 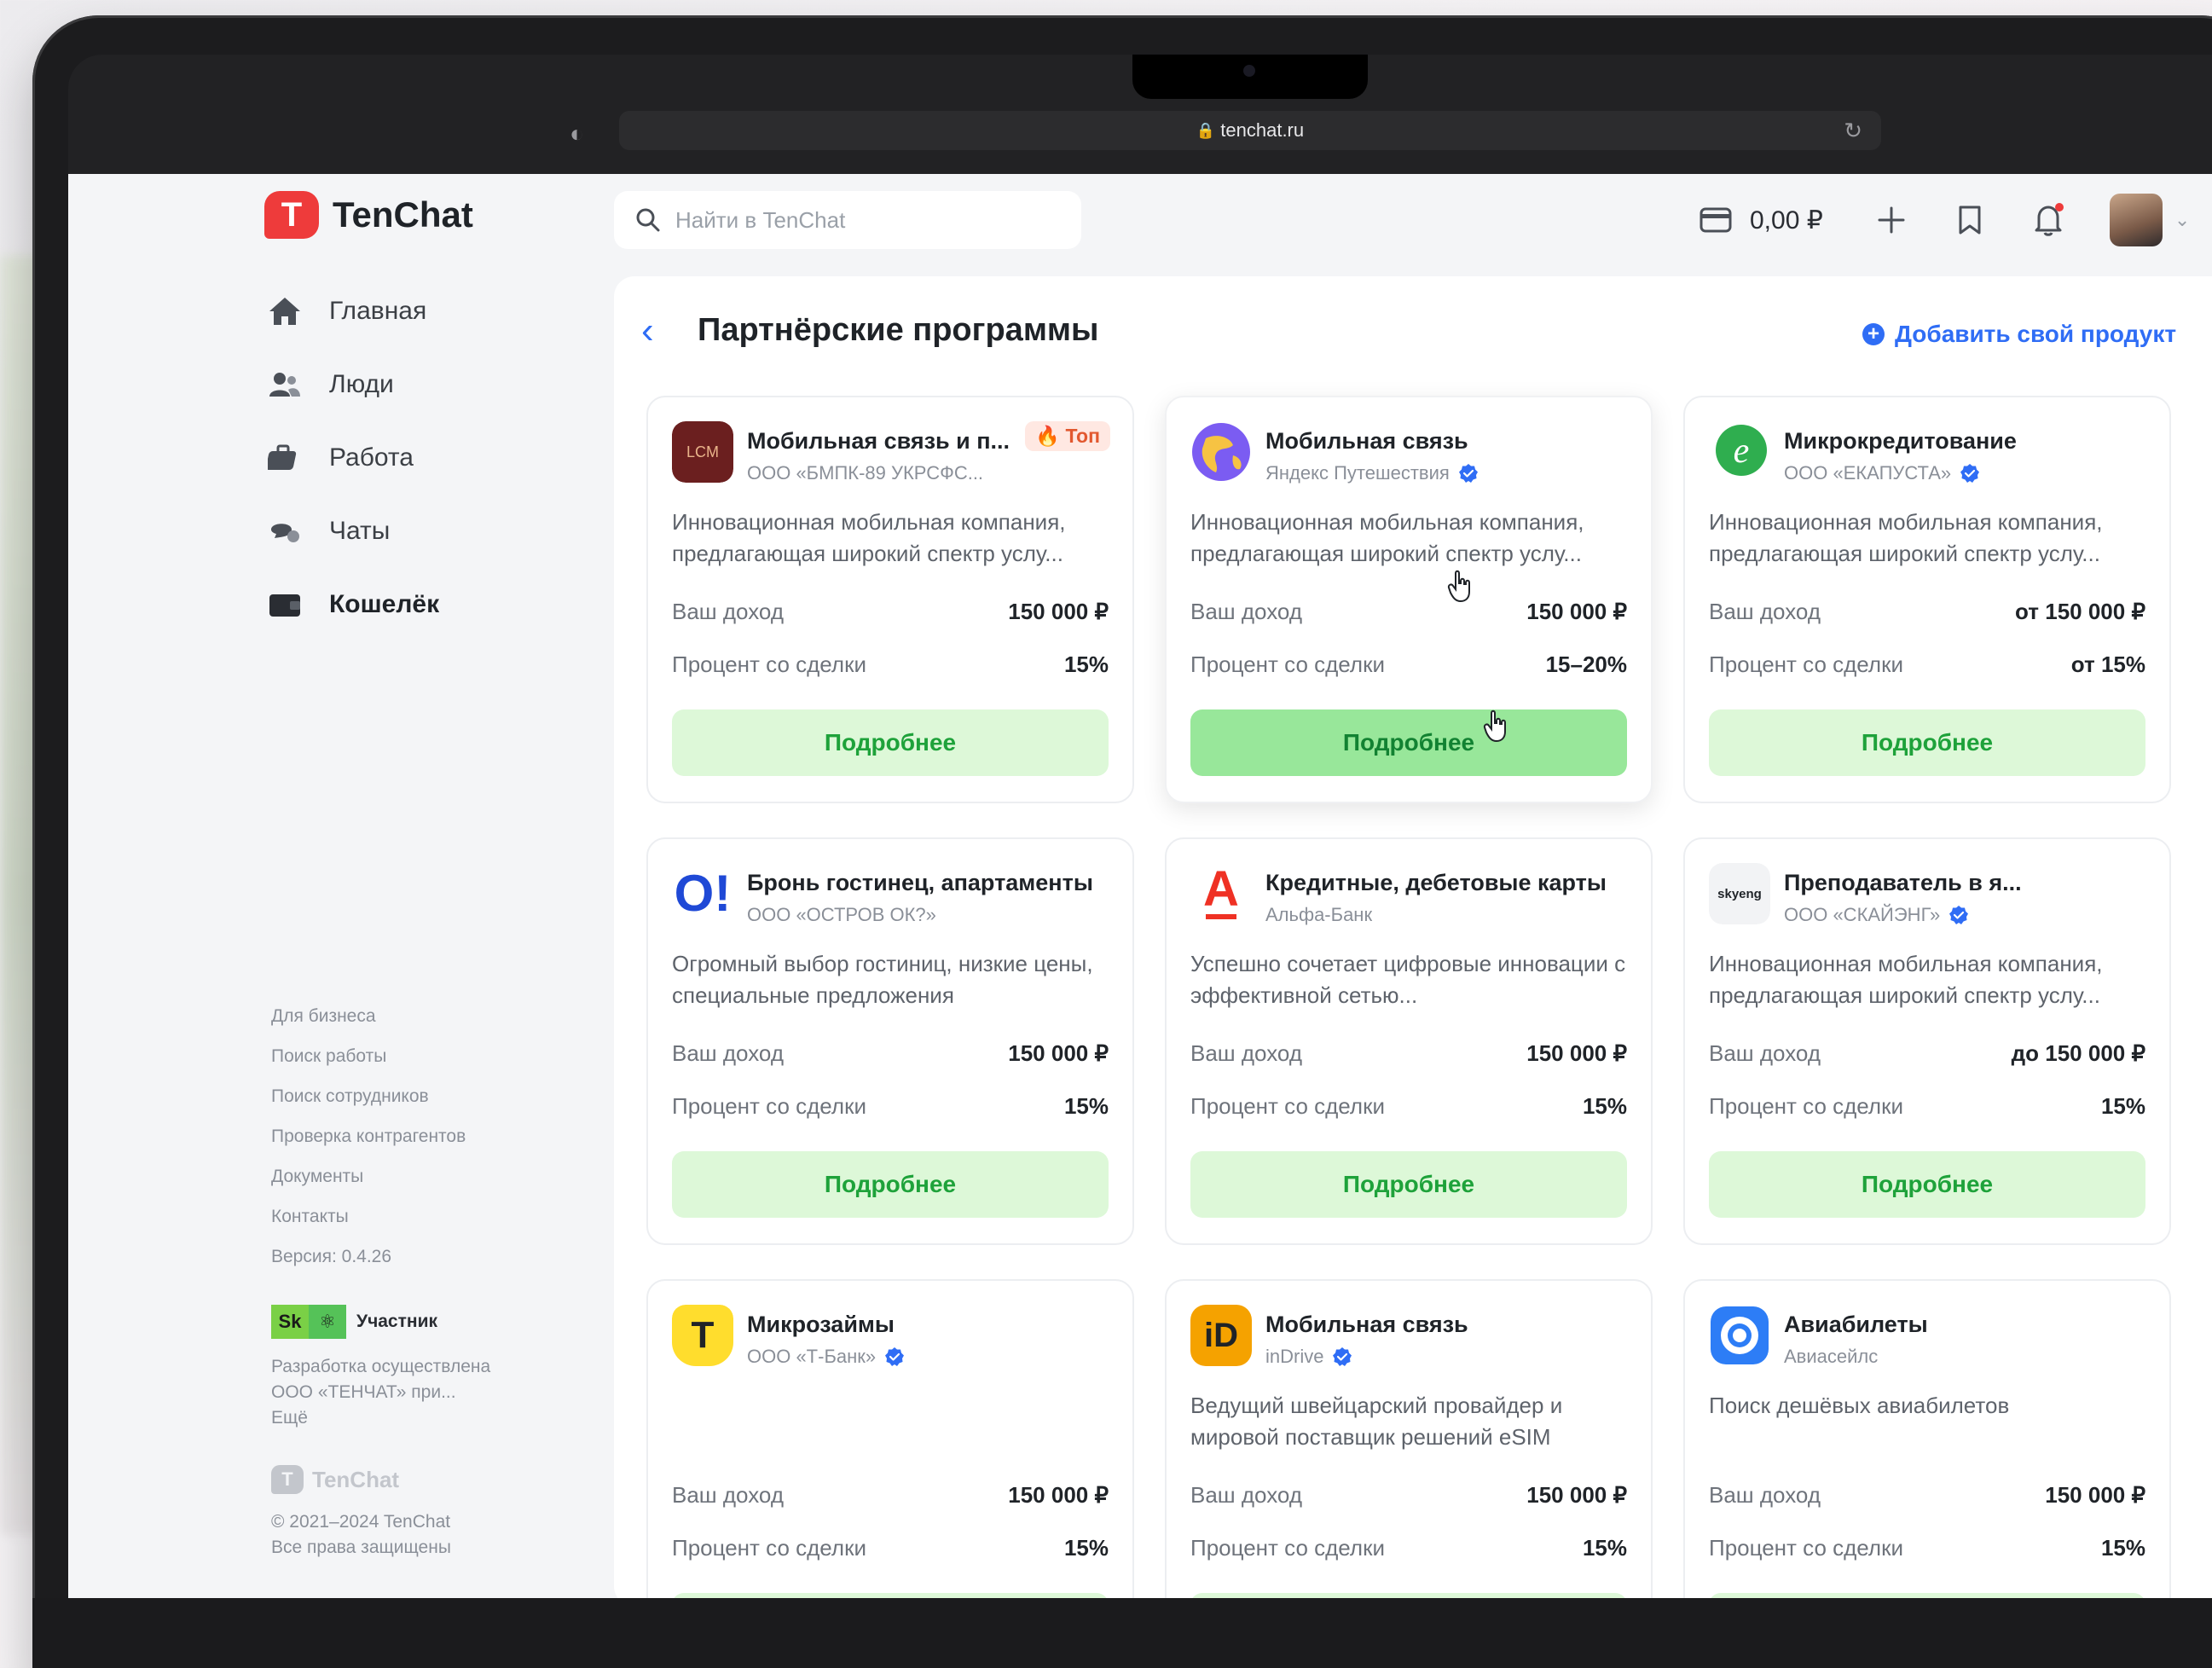 I want to click on chevron-down-icon: ⌄, so click(x=2182, y=220).